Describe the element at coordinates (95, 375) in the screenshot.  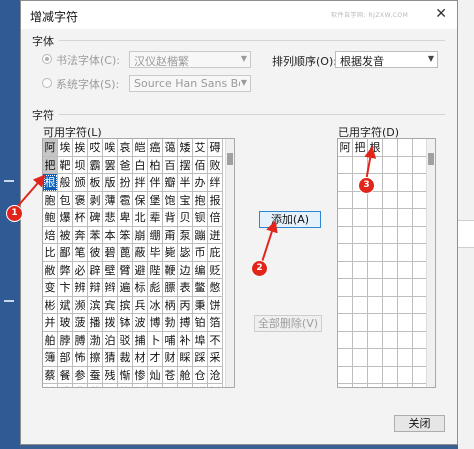
I see `char-cell: 蚕` at that location.